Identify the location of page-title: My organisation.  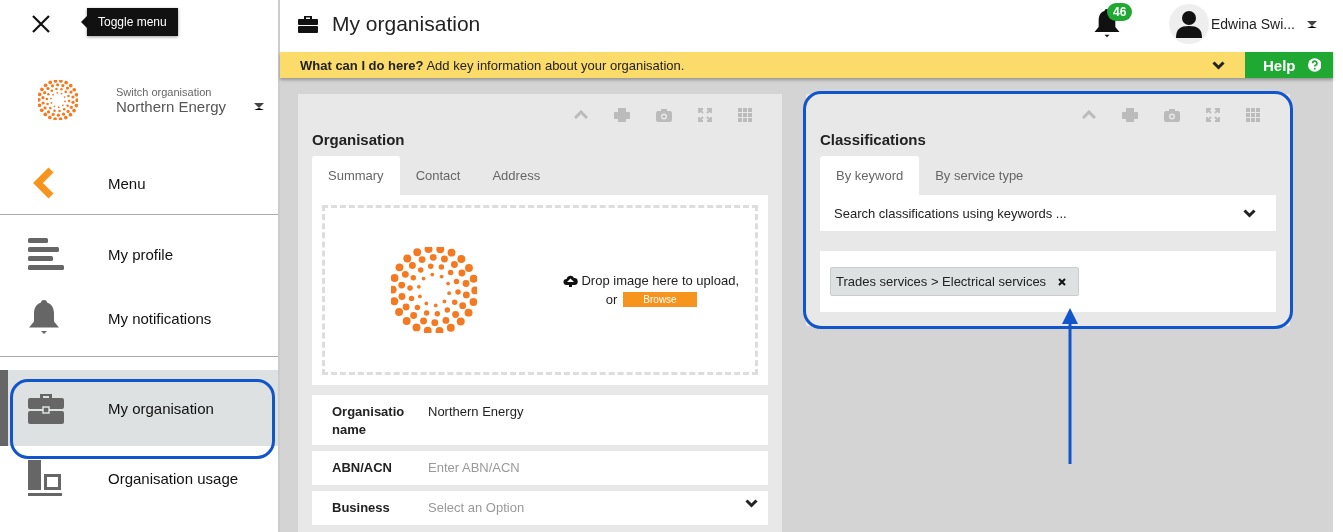
(407, 24).